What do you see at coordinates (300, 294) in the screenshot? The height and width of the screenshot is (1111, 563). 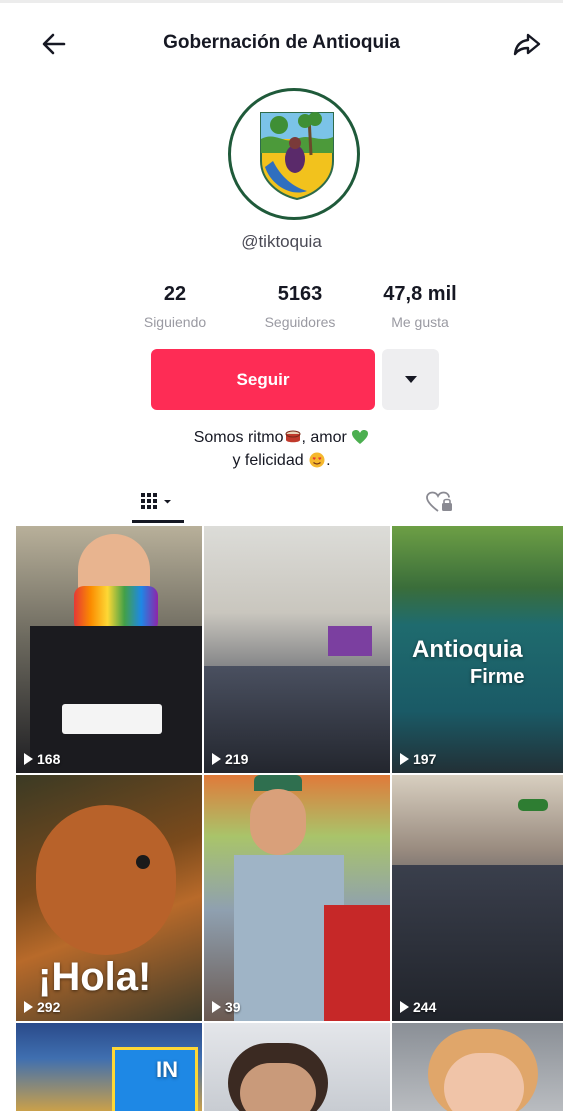 I see `stat-value: 5163` at bounding box center [300, 294].